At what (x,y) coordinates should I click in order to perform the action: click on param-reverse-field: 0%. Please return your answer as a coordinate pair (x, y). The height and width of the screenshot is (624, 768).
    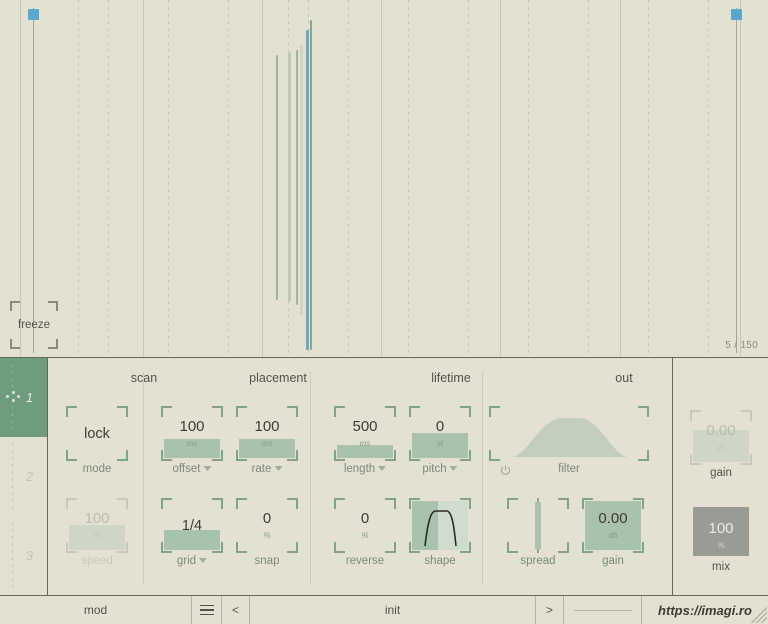
    Looking at the image, I should click on (365, 525).